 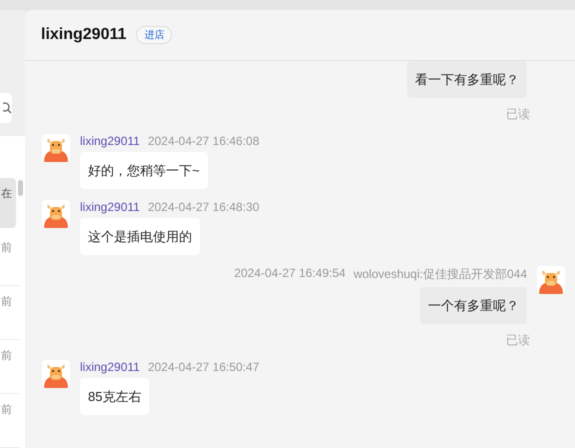 I want to click on store-badge: 进店, so click(x=154, y=35).